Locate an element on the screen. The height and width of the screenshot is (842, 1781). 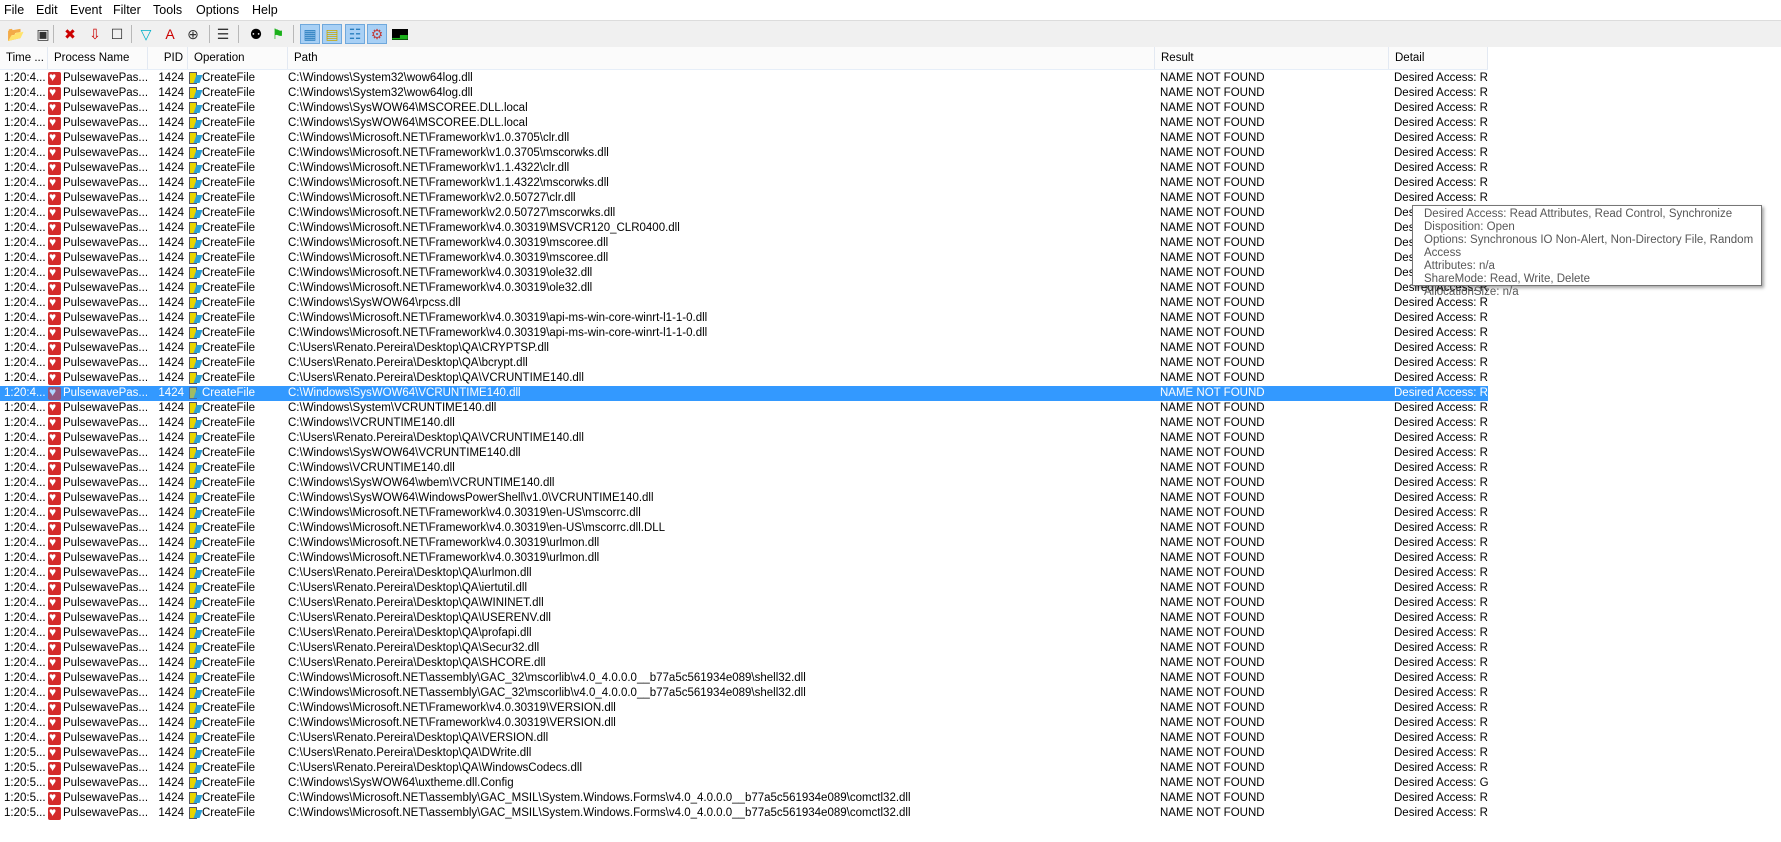
jump-button: ⚑ is located at coordinates (278, 34).